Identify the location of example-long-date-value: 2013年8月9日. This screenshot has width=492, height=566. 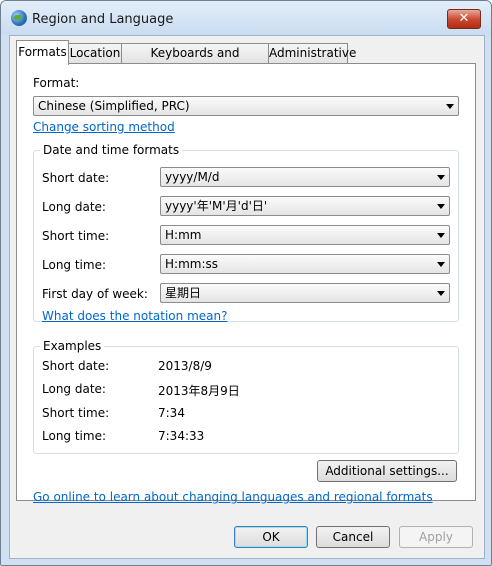
(199, 391).